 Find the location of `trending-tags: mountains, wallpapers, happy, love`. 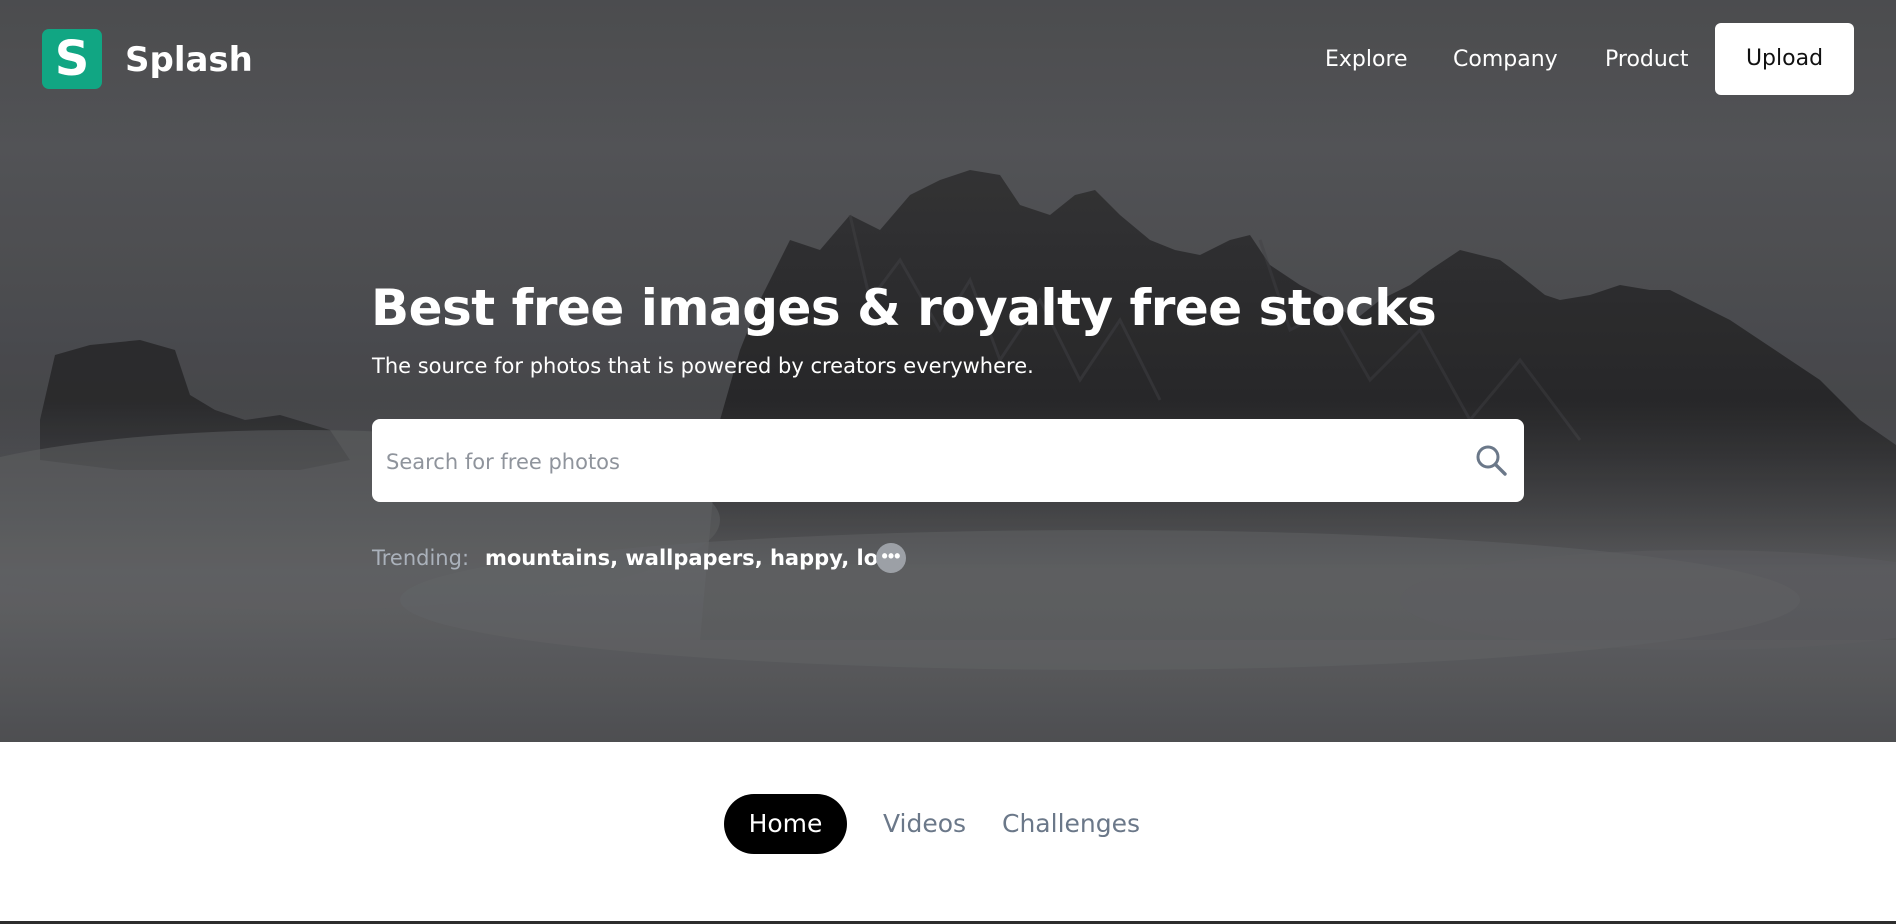

trending-tags: mountains, wallpapers, happy, love is located at coordinates (695, 558).